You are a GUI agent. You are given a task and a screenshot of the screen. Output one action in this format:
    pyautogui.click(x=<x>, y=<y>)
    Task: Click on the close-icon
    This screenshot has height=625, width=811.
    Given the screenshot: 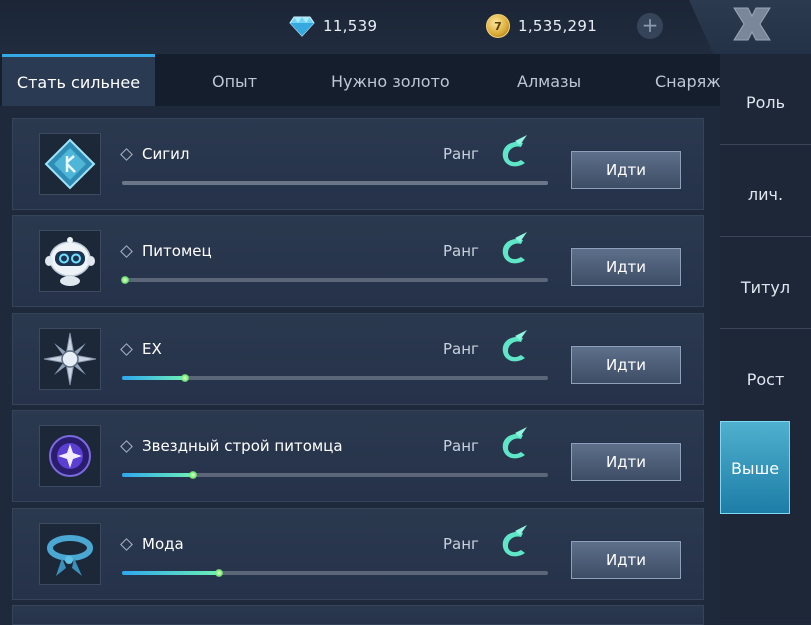 What is the action you would take?
    pyautogui.click(x=752, y=24)
    